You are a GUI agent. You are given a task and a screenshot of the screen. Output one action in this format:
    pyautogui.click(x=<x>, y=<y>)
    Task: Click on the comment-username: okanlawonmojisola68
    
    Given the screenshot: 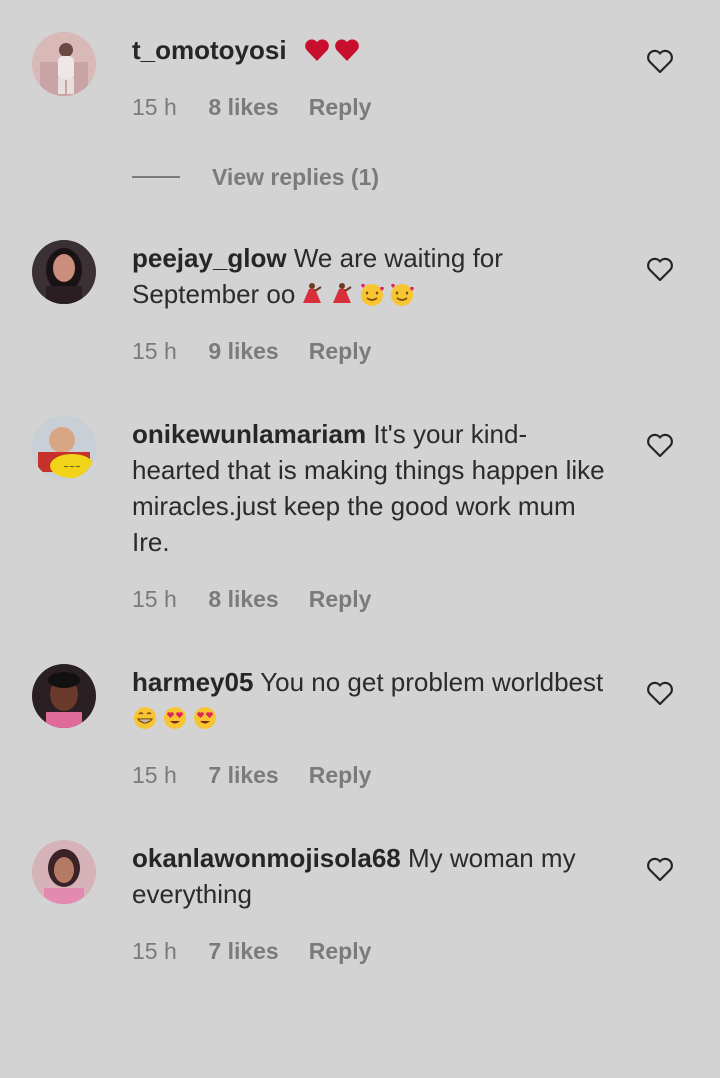 What is the action you would take?
    pyautogui.click(x=266, y=858)
    